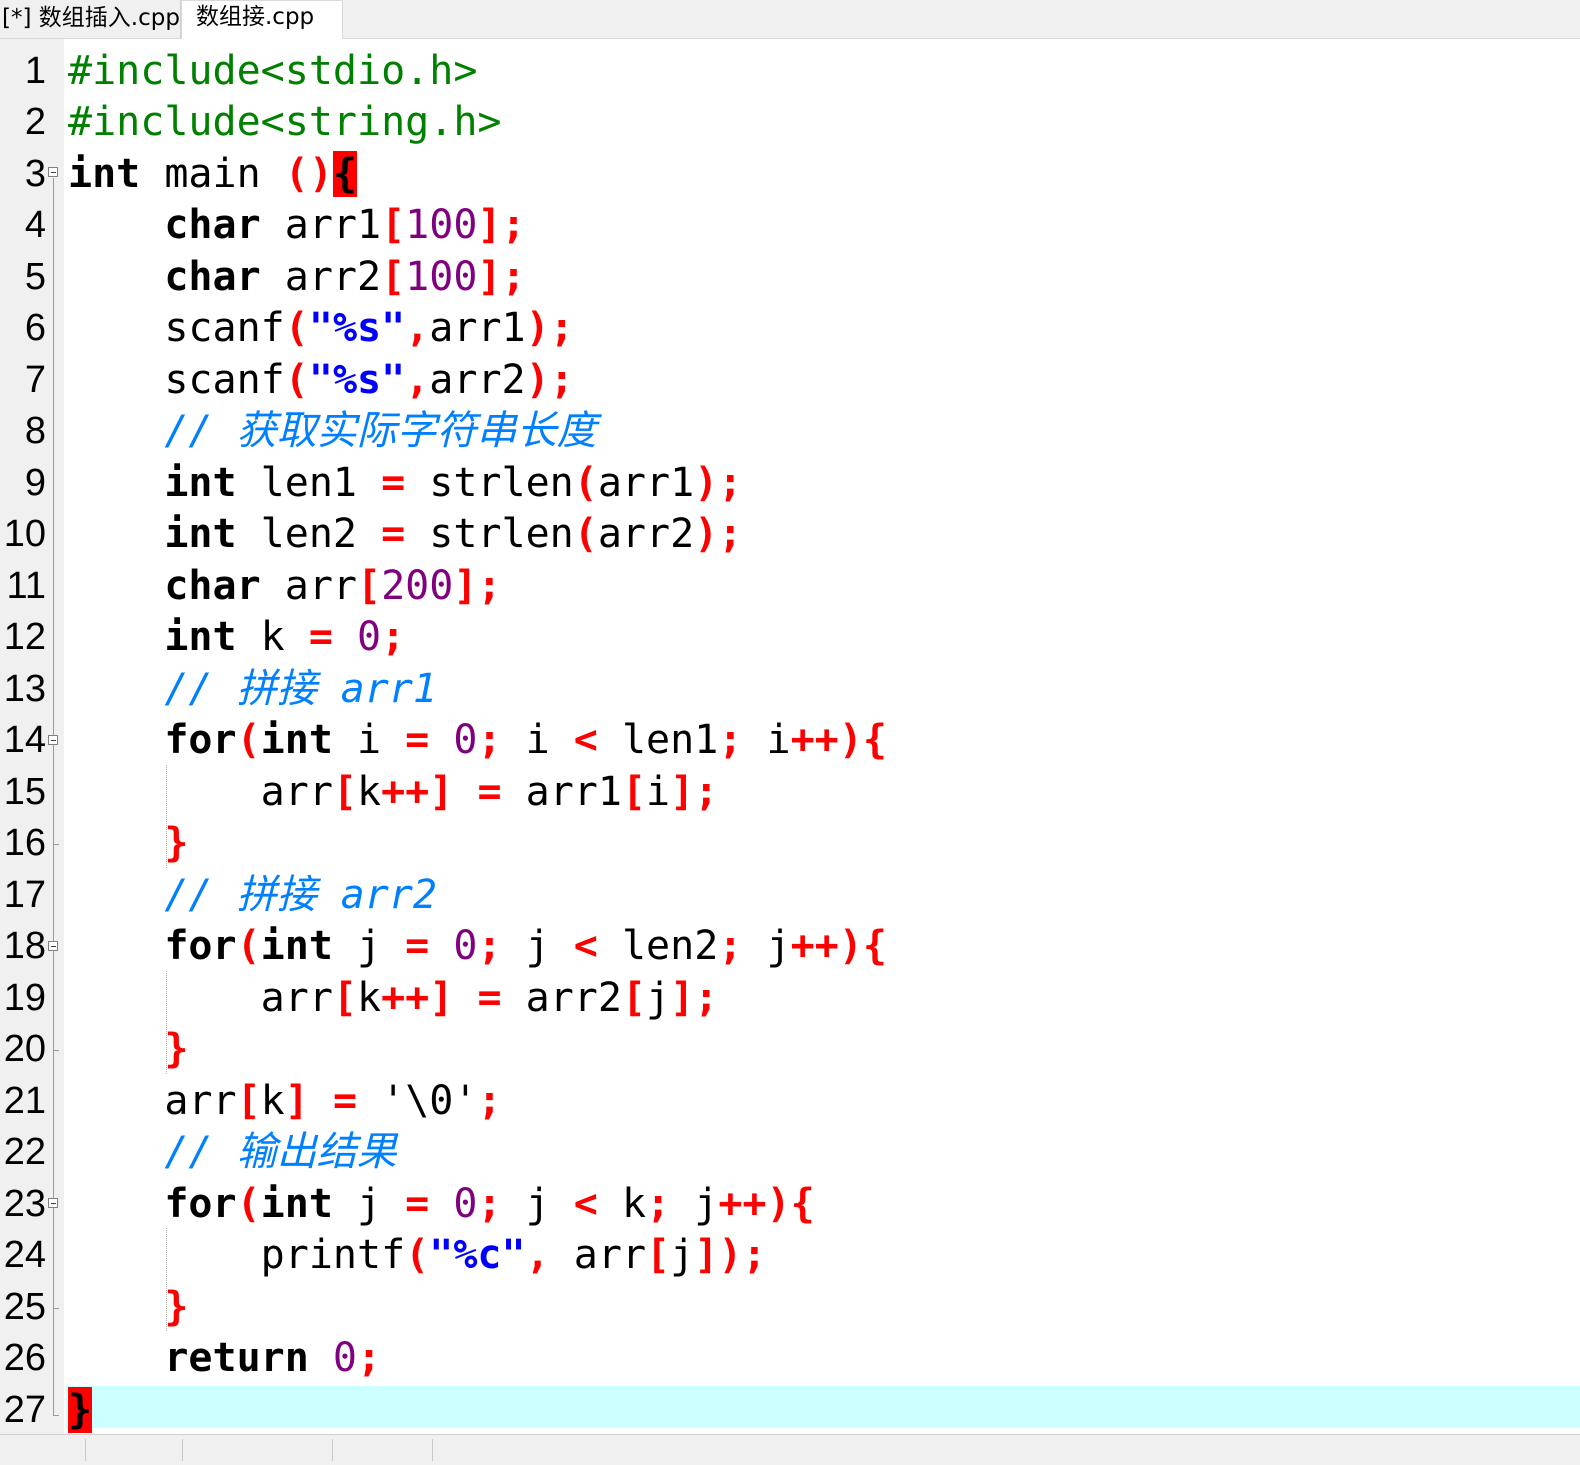 This screenshot has height=1465, width=1580. Describe the element at coordinates (35, 122) in the screenshot. I see `line-number: 2` at that location.